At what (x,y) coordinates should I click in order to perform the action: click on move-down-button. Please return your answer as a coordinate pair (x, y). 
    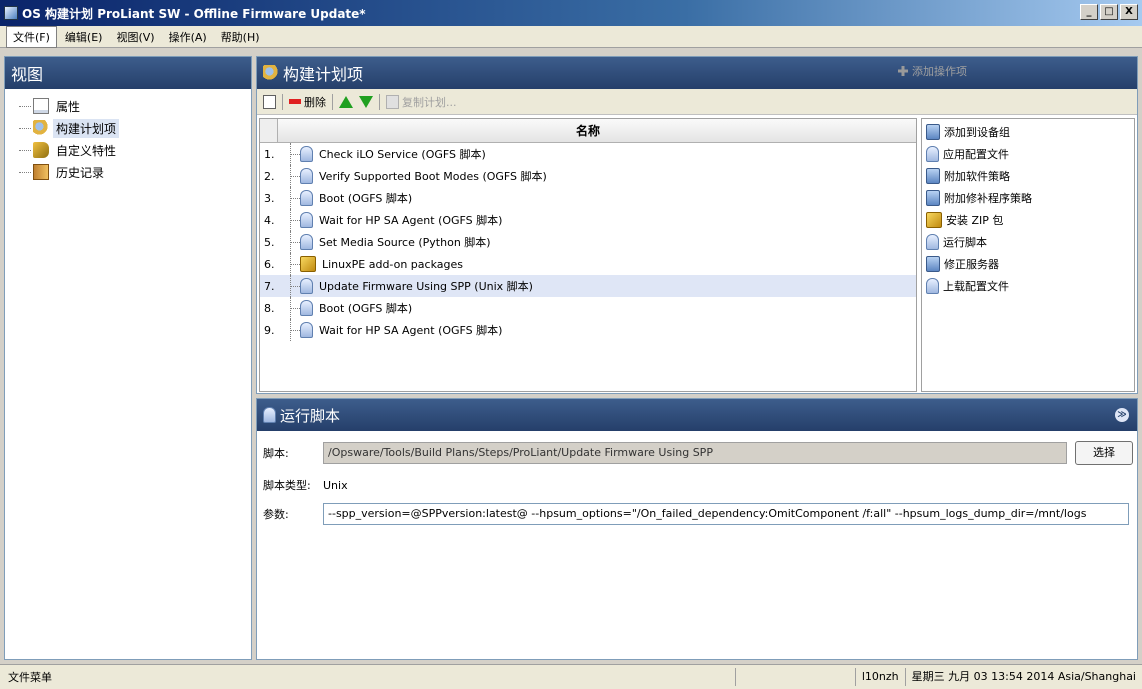
    Looking at the image, I should click on (366, 101).